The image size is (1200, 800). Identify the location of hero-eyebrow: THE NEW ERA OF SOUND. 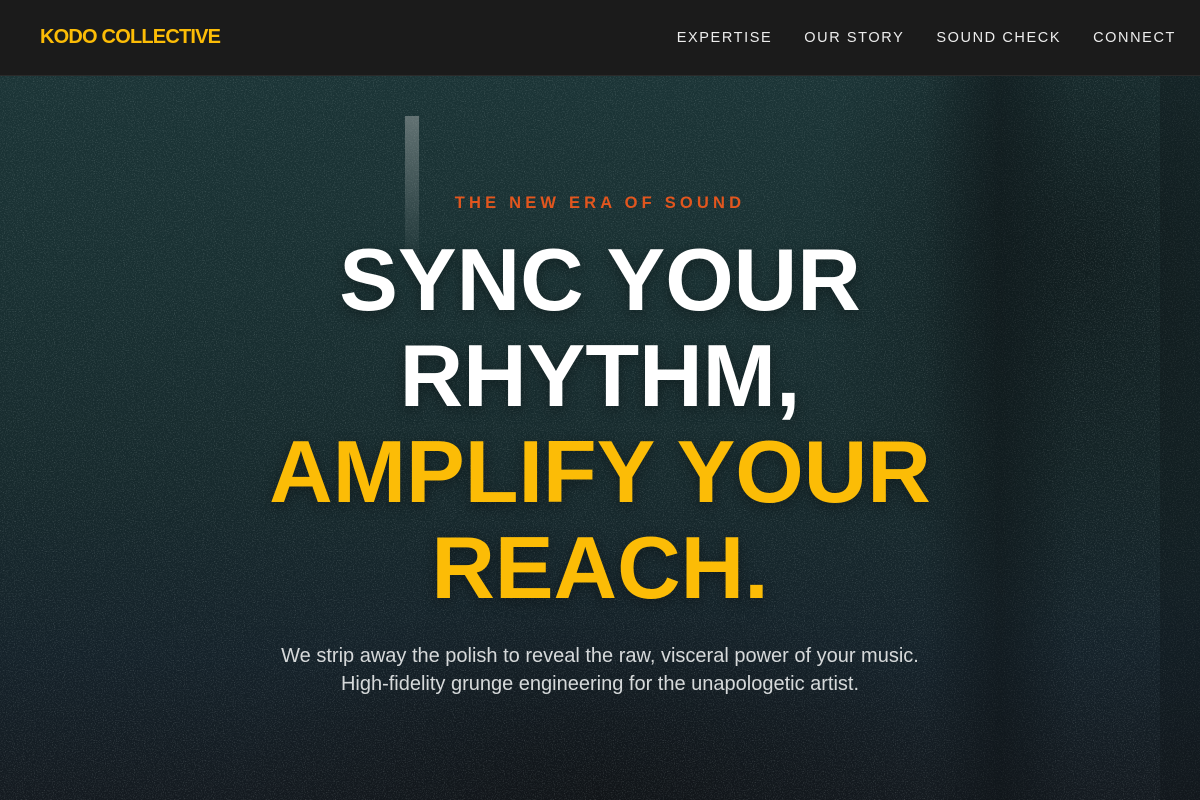
(600, 203).